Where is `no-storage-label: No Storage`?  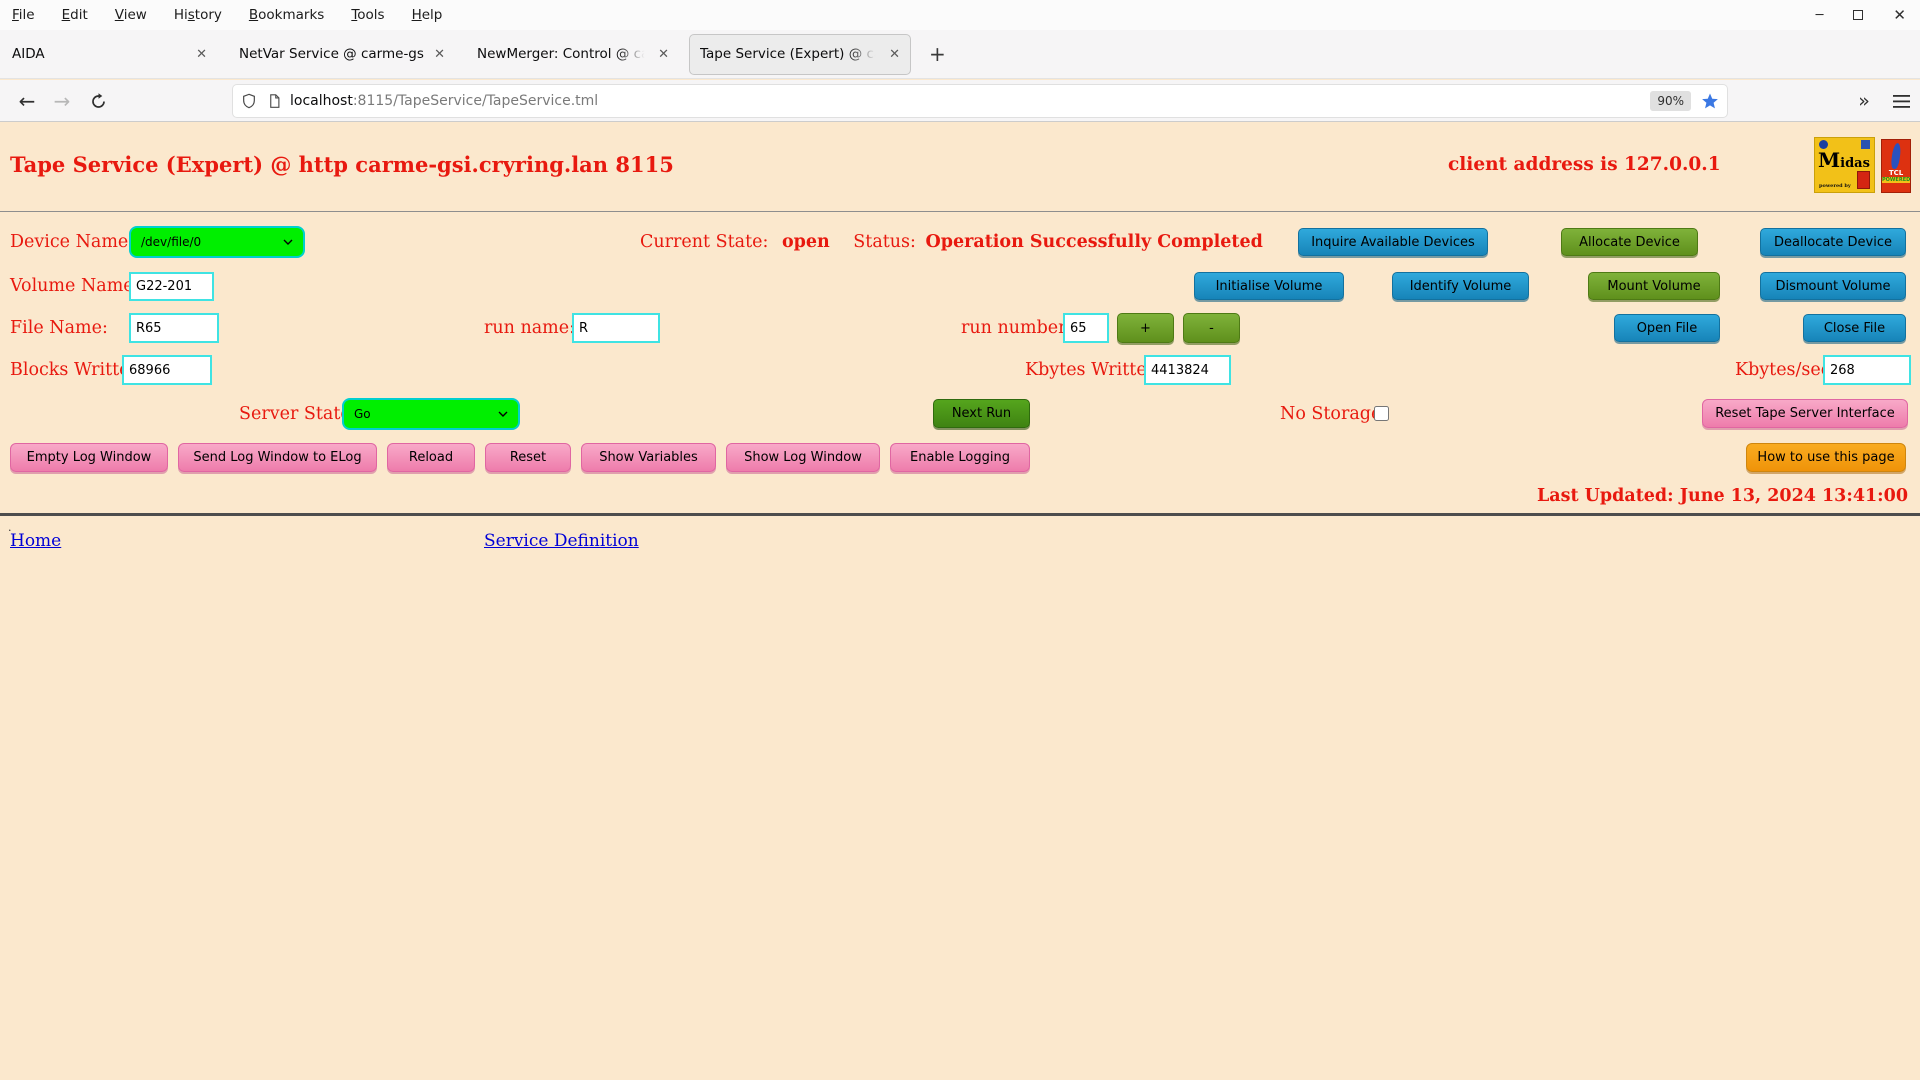
no-storage-label: No Storage is located at coordinates (1331, 414).